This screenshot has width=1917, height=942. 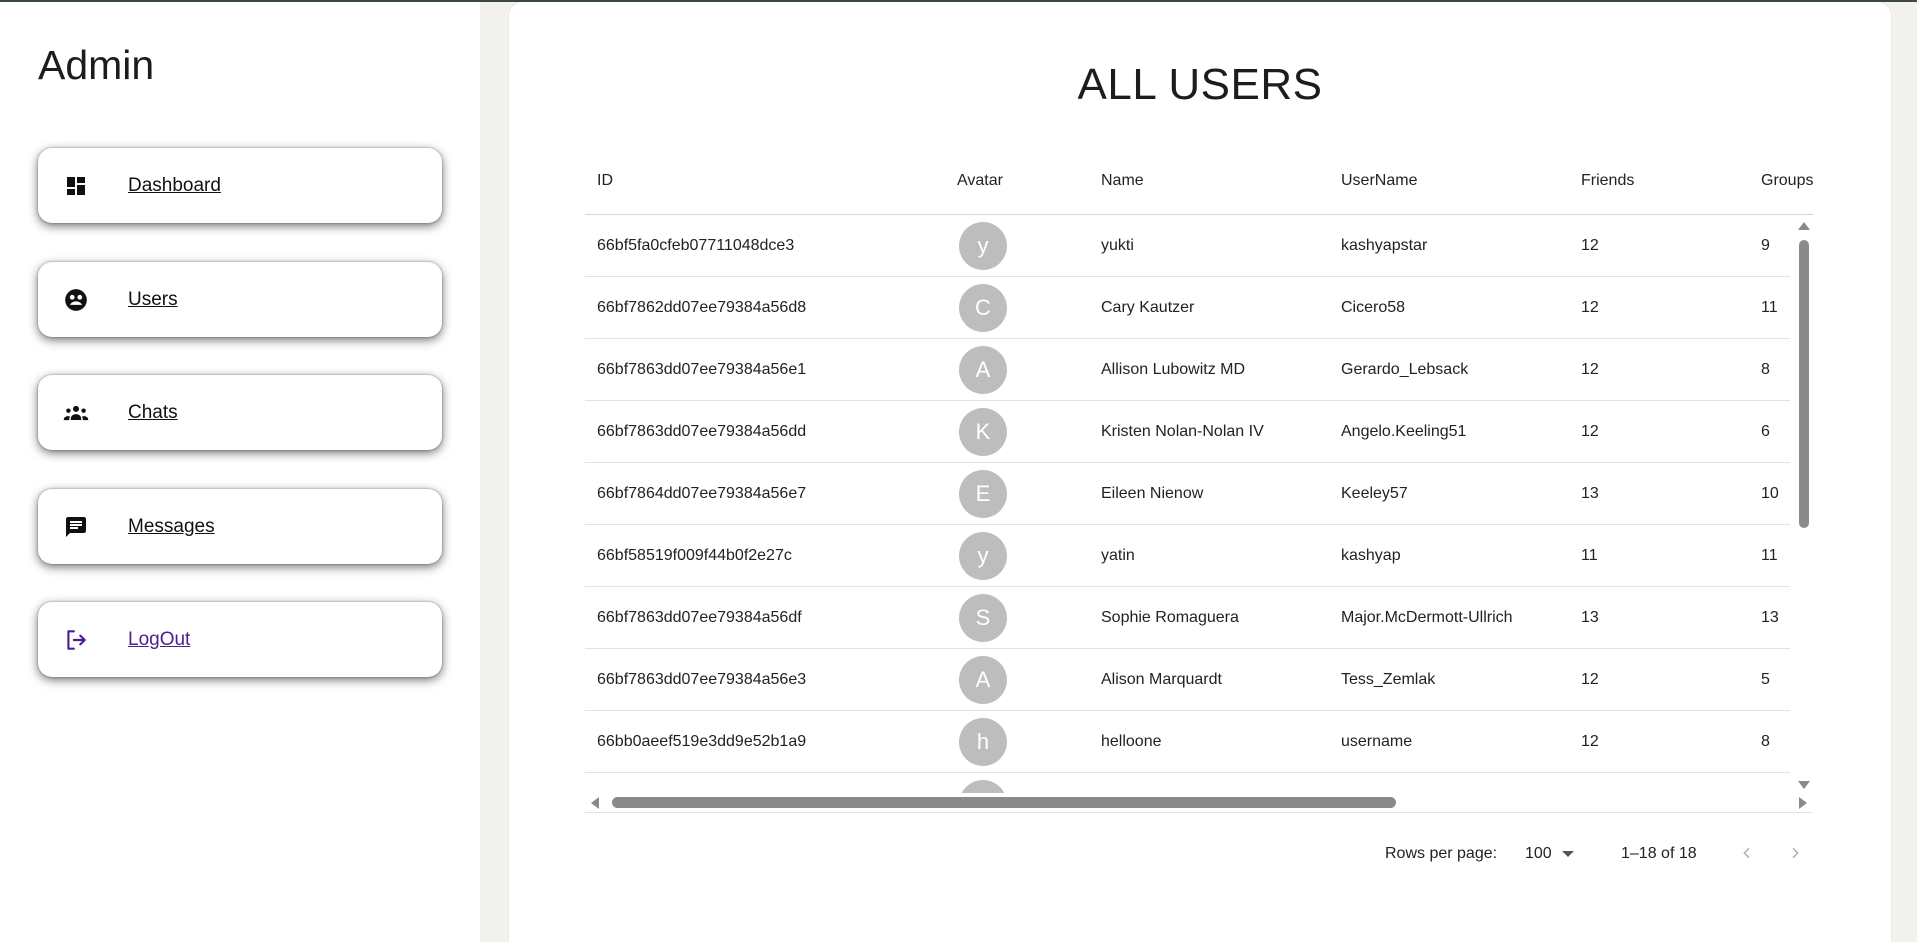 I want to click on horizontal-scrollbar, so click(x=1199, y=803).